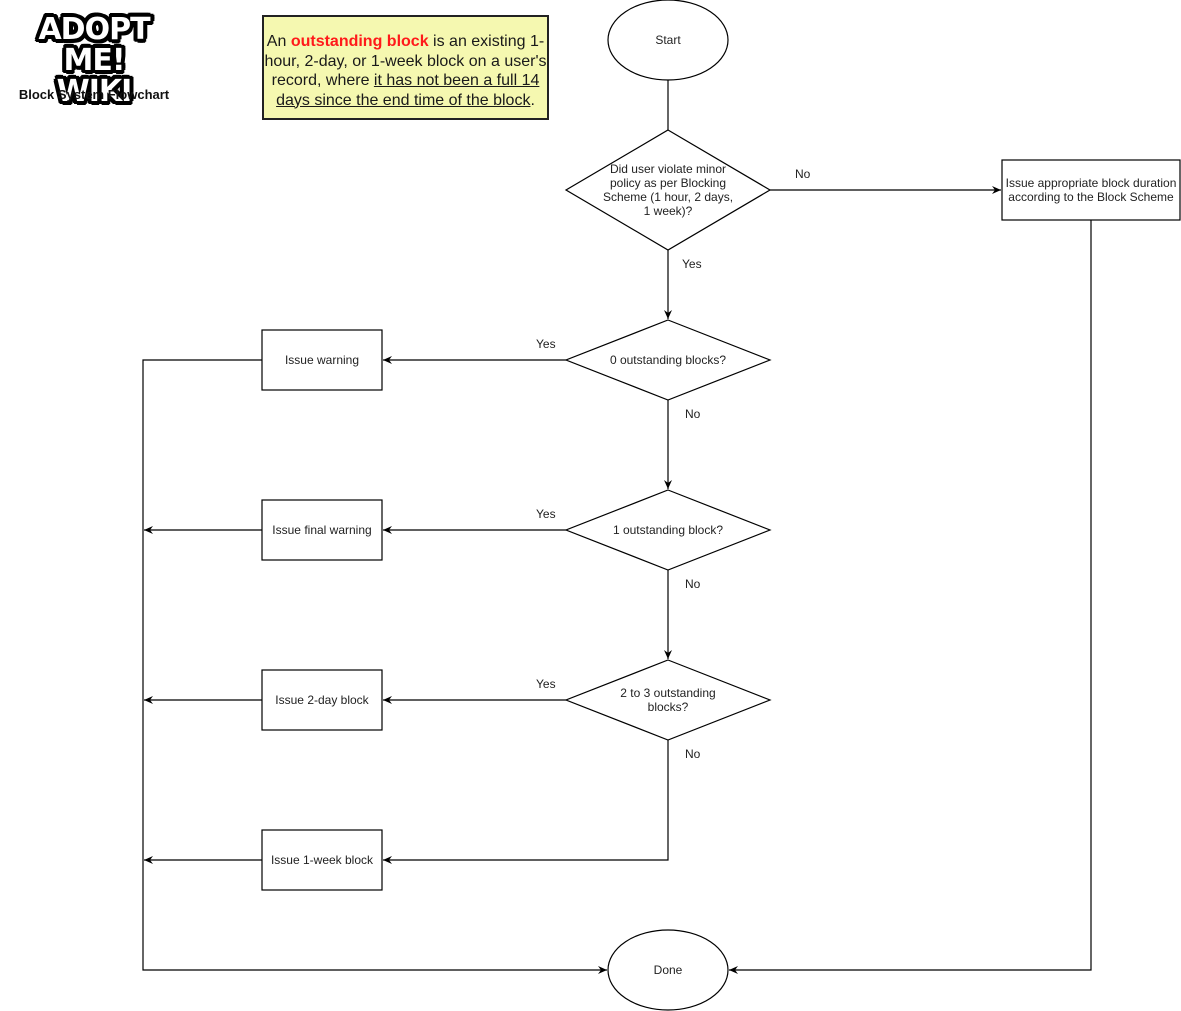  I want to click on note-highlight: outstanding block, so click(359, 41).